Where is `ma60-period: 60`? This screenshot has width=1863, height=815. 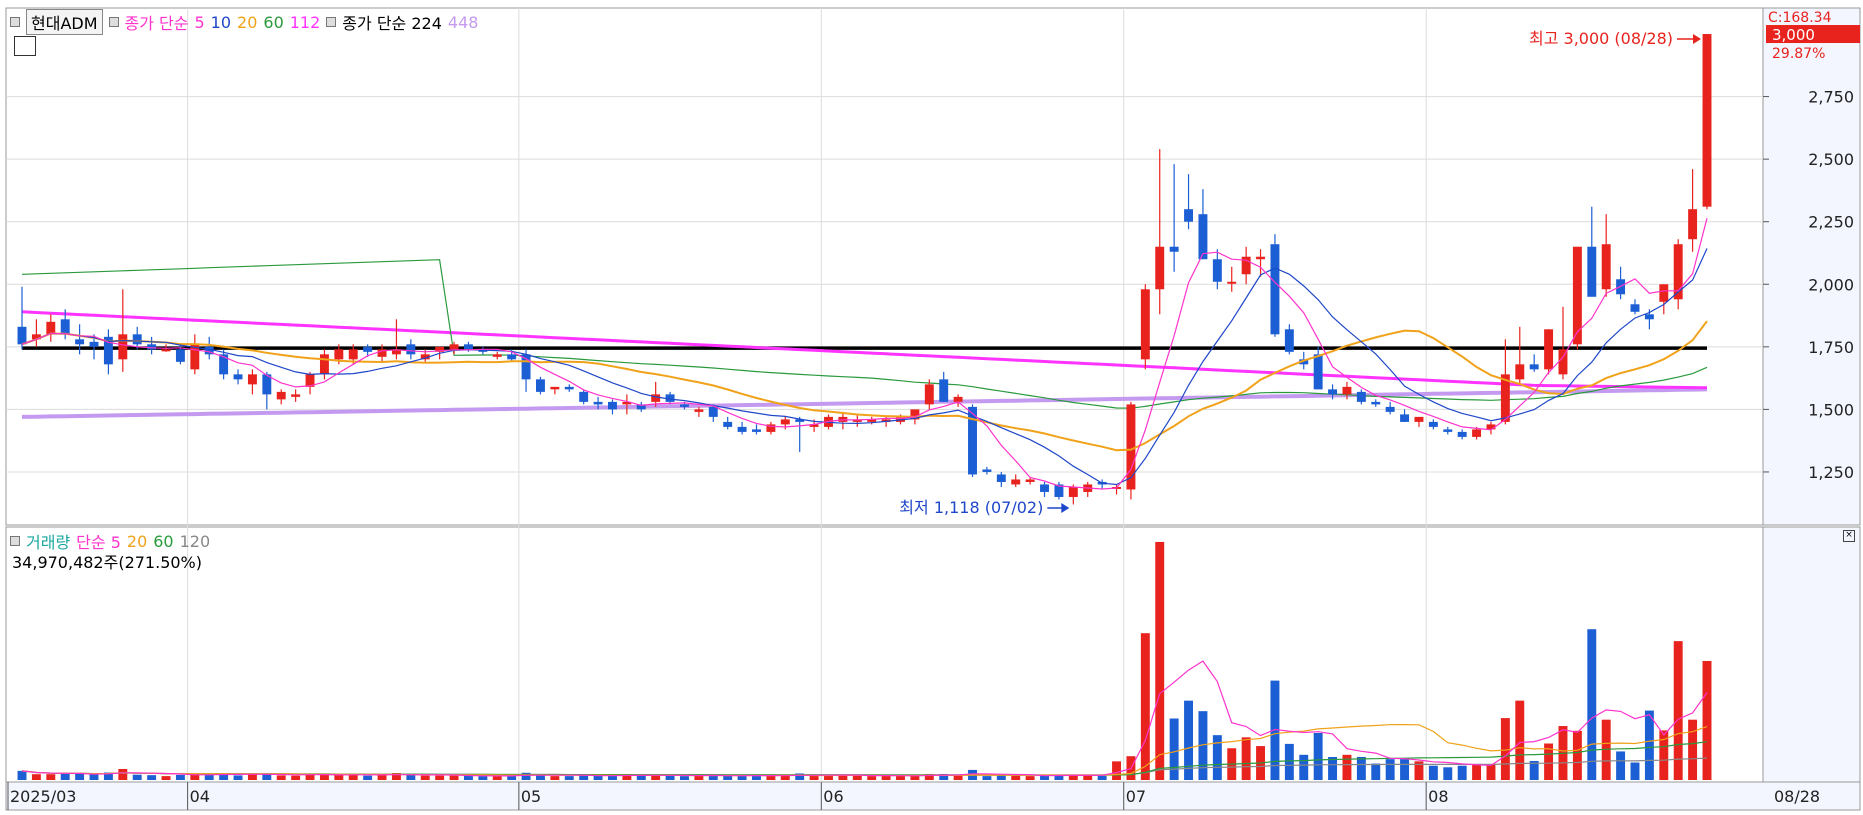
ma60-period: 60 is located at coordinates (273, 22).